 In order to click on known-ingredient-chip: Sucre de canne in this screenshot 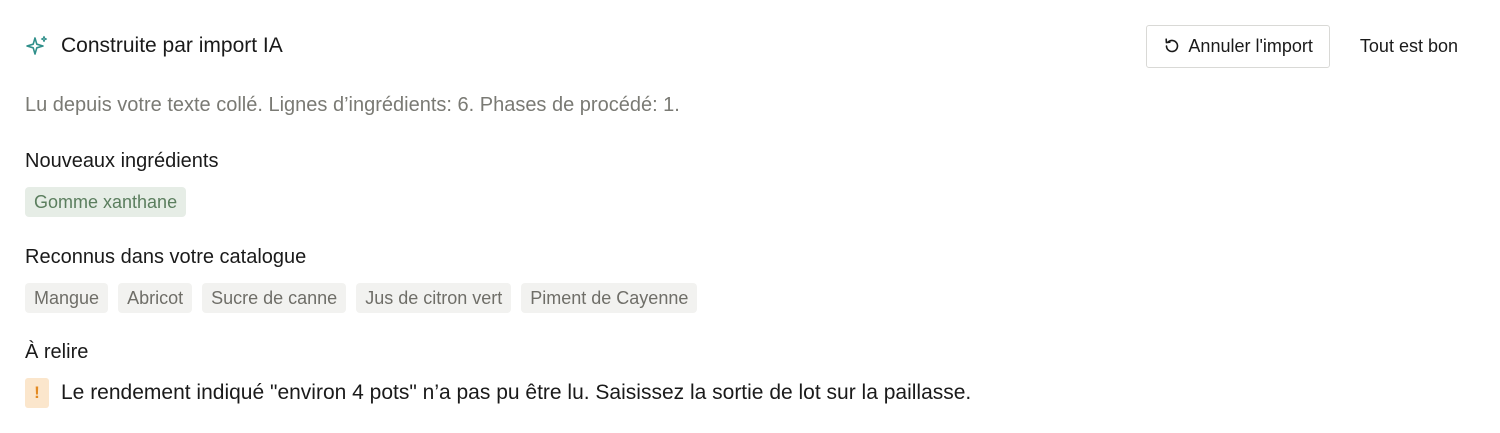, I will do `click(274, 298)`.